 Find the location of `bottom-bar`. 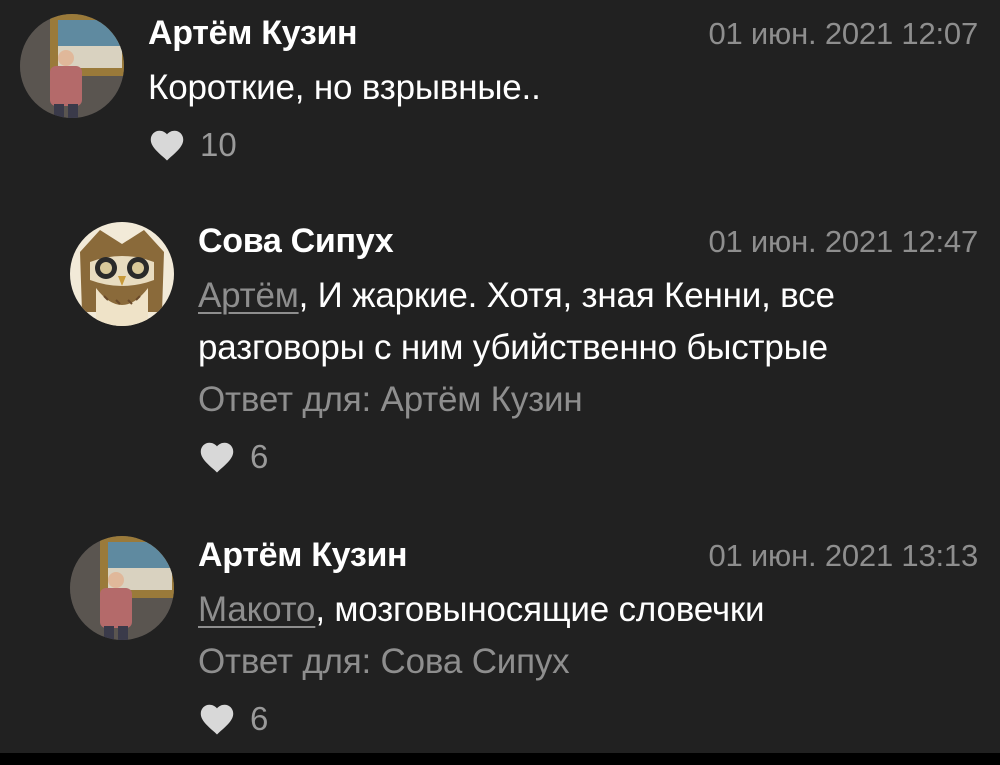

bottom-bar is located at coordinates (500, 759).